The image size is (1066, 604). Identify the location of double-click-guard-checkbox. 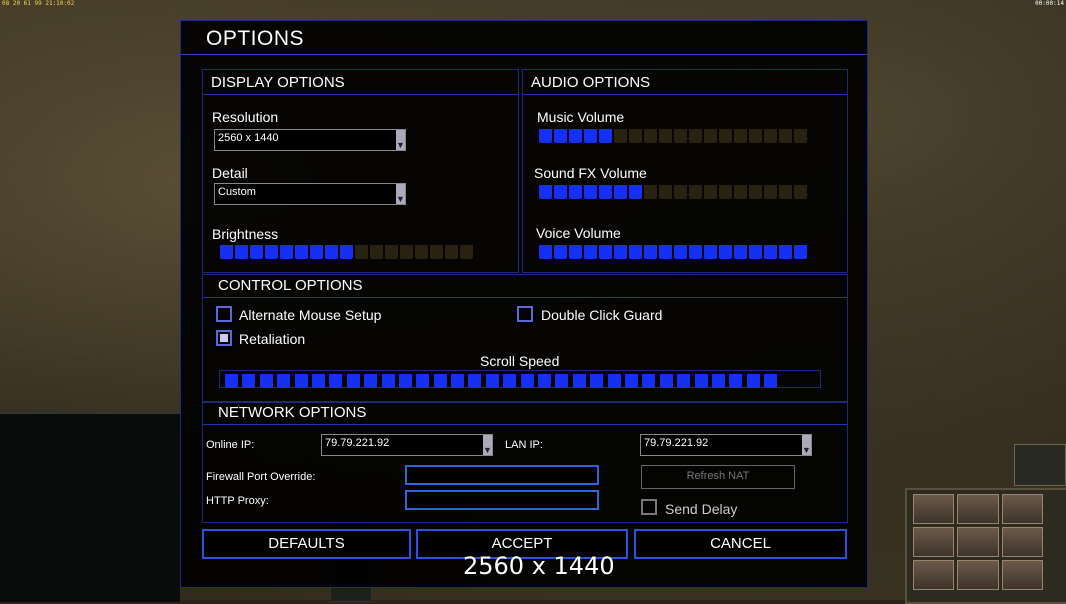
(525, 314).